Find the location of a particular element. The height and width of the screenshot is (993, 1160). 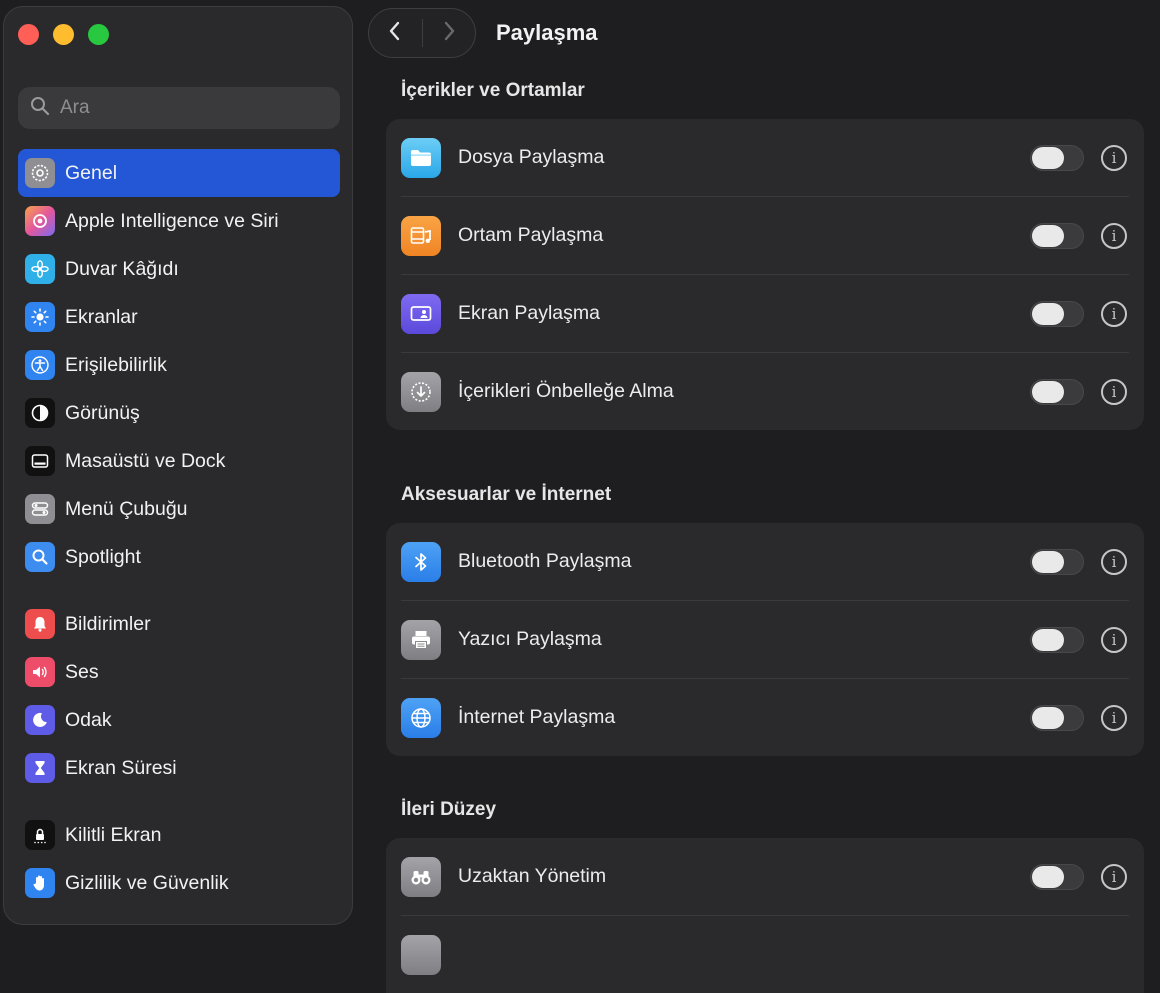

magnifier-icon is located at coordinates (40, 557).